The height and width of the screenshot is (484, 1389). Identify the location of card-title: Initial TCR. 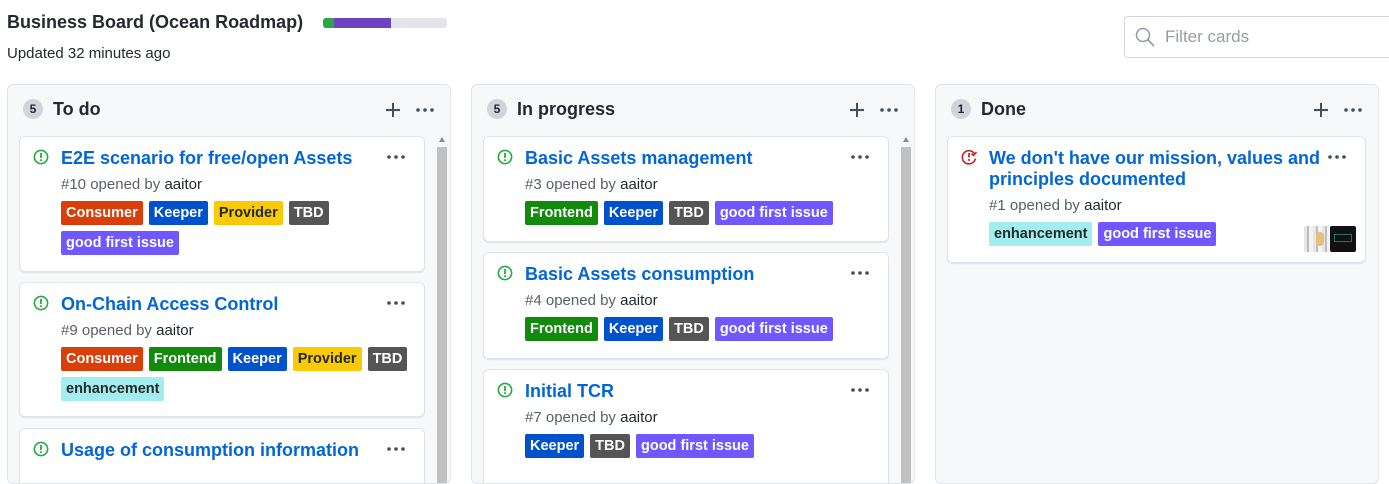
(686, 391).